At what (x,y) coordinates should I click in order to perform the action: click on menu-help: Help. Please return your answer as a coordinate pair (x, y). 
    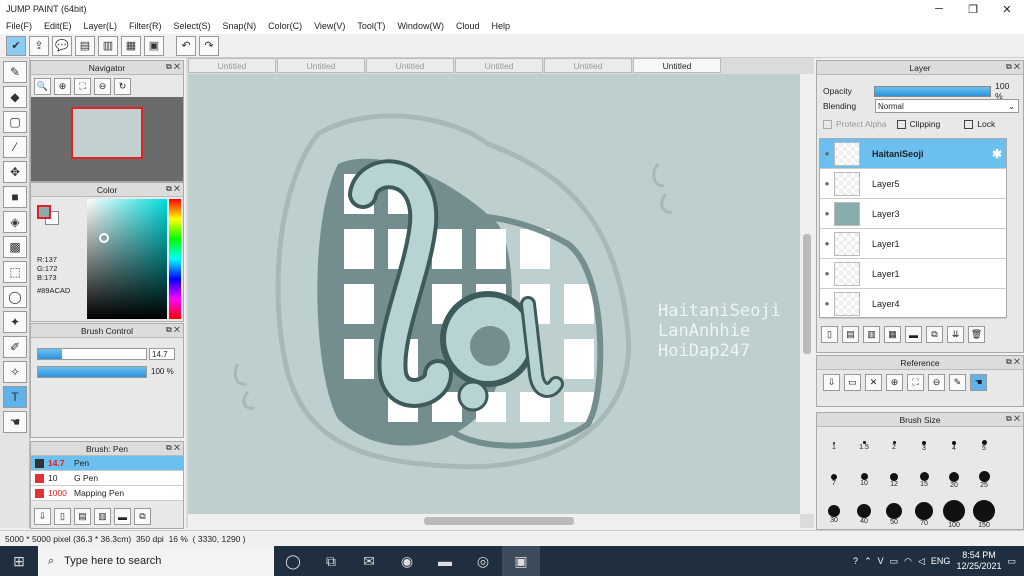
    Looking at the image, I should click on (500, 26).